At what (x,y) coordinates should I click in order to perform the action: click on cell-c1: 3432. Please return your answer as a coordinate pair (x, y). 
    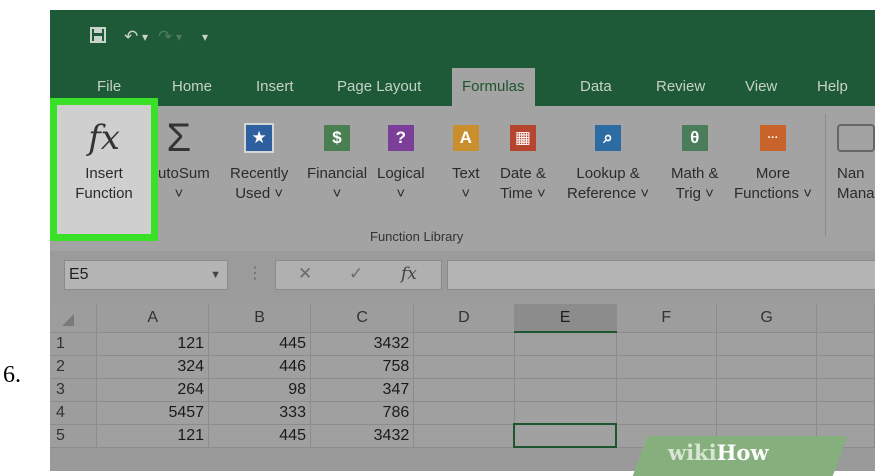
    Looking at the image, I should click on (362, 344).